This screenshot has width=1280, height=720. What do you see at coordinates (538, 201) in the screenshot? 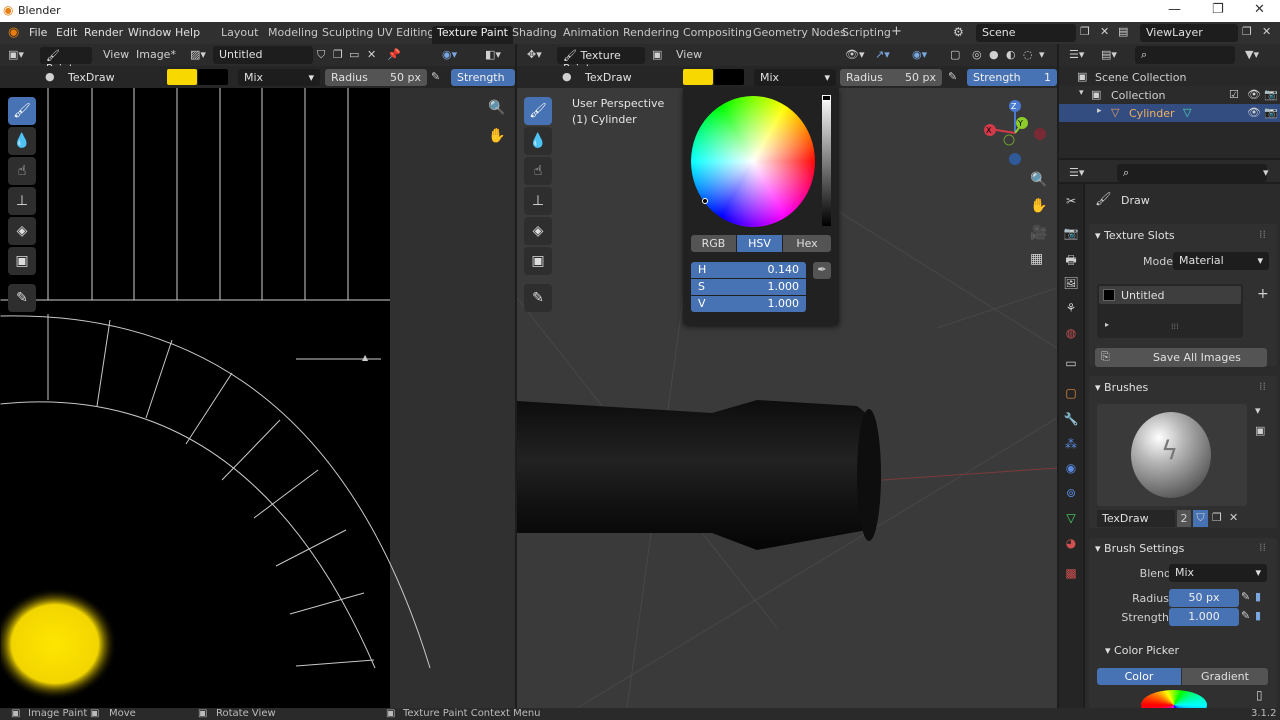
I see `tool-clone: ⊥` at bounding box center [538, 201].